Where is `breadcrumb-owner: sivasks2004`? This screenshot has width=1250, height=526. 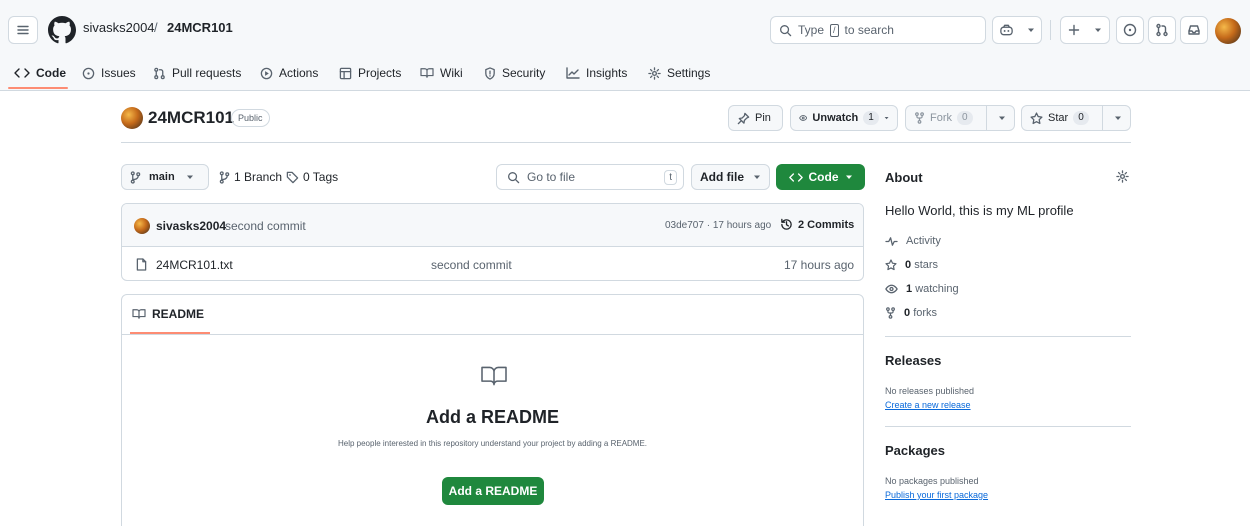 breadcrumb-owner: sivasks2004 is located at coordinates (119, 27).